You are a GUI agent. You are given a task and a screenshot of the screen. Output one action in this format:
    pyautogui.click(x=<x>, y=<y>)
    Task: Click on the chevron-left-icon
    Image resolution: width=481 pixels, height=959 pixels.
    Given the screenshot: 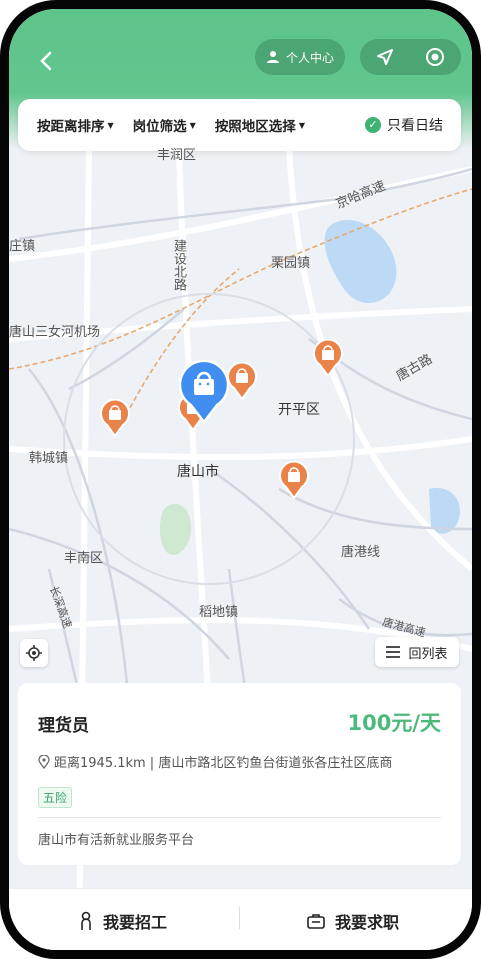 What is the action you would take?
    pyautogui.click(x=46, y=61)
    